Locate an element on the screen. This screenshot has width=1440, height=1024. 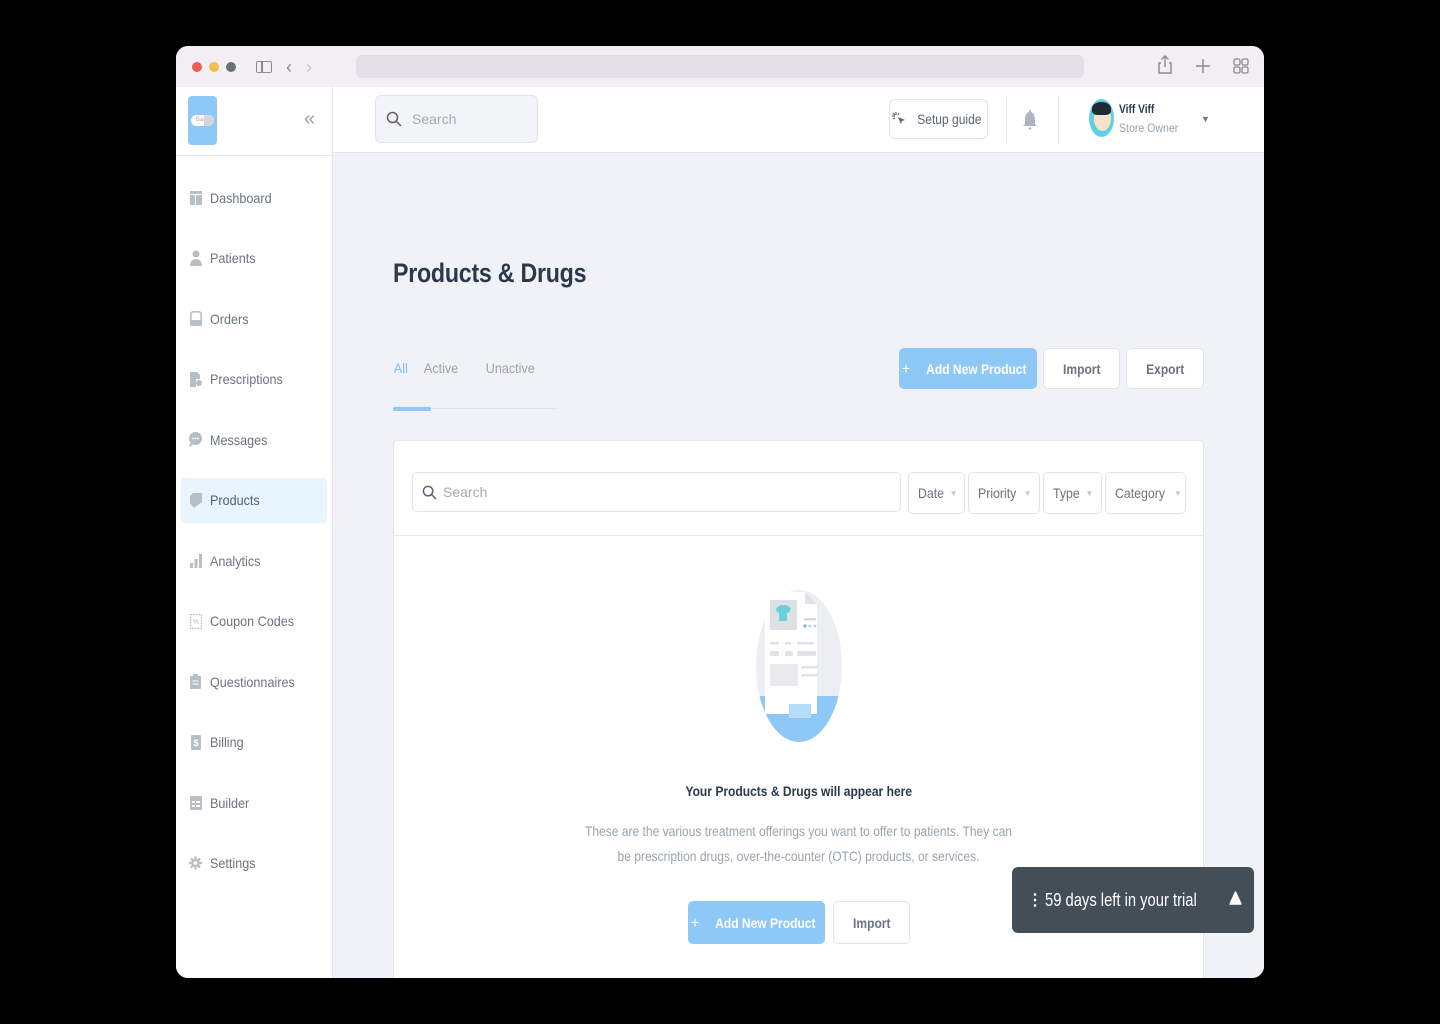
message-icon is located at coordinates (195, 439).